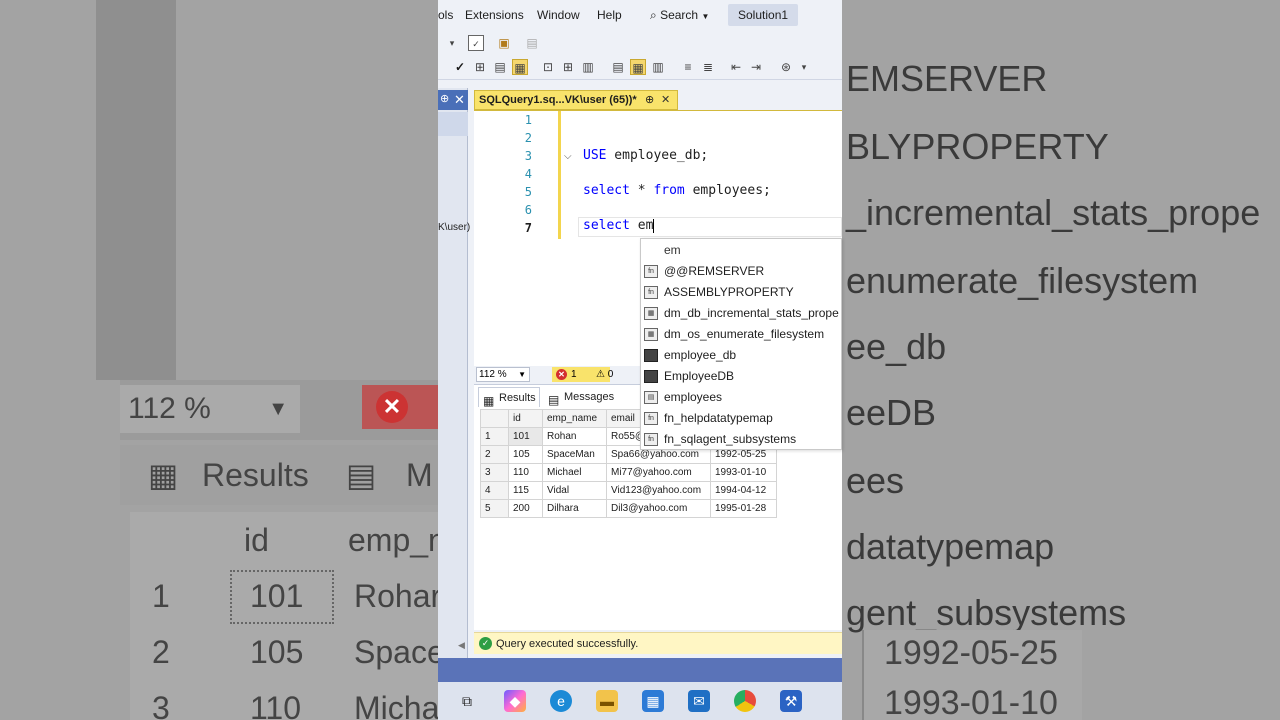 The width and height of the screenshot is (1280, 720). What do you see at coordinates (651, 355) in the screenshot?
I see `database-icon` at bounding box center [651, 355].